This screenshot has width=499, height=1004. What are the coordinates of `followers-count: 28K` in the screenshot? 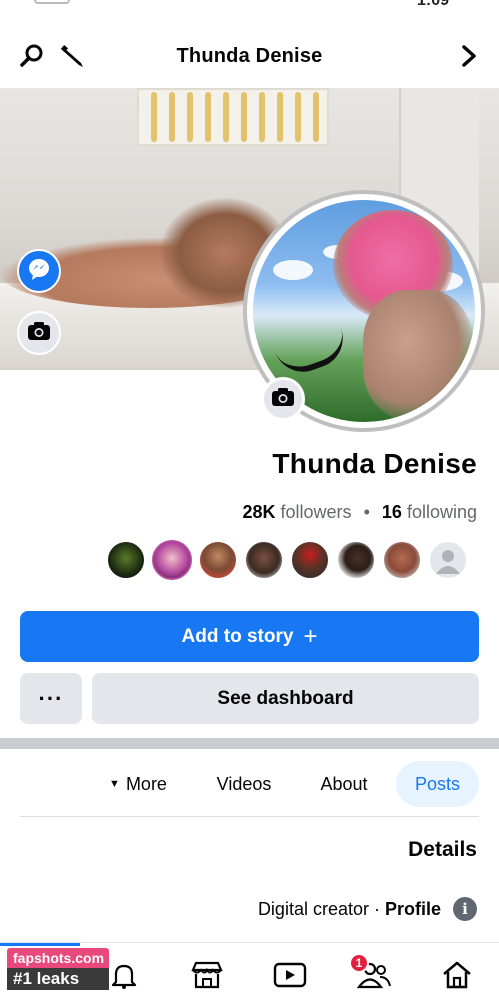 It's located at (258, 512).